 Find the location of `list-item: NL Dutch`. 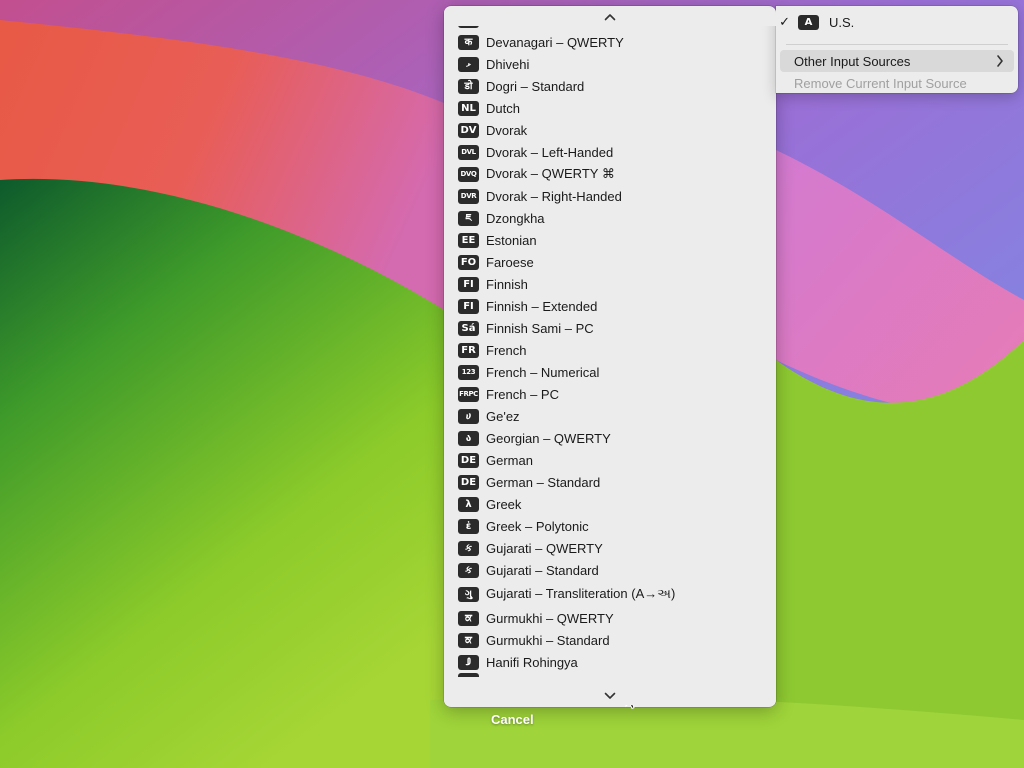

list-item: NL Dutch is located at coordinates (610, 108).